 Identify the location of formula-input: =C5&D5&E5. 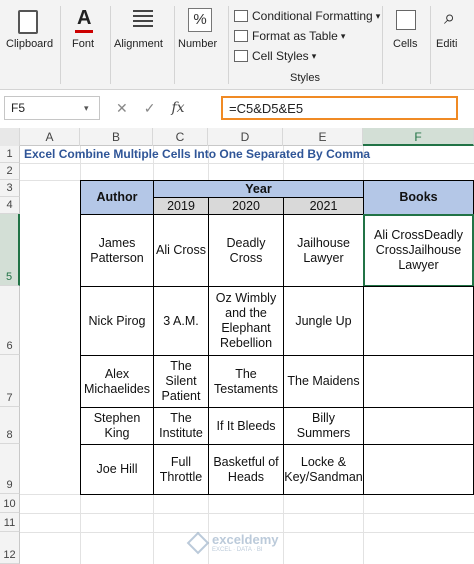
(339, 108).